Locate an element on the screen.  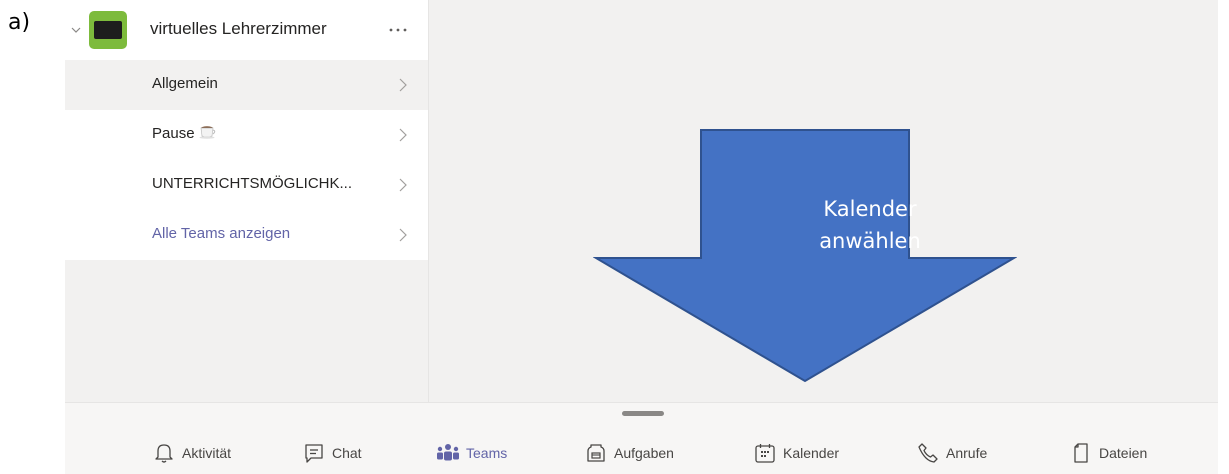
tab-aufgaben: Aufgaben is located at coordinates (629, 453).